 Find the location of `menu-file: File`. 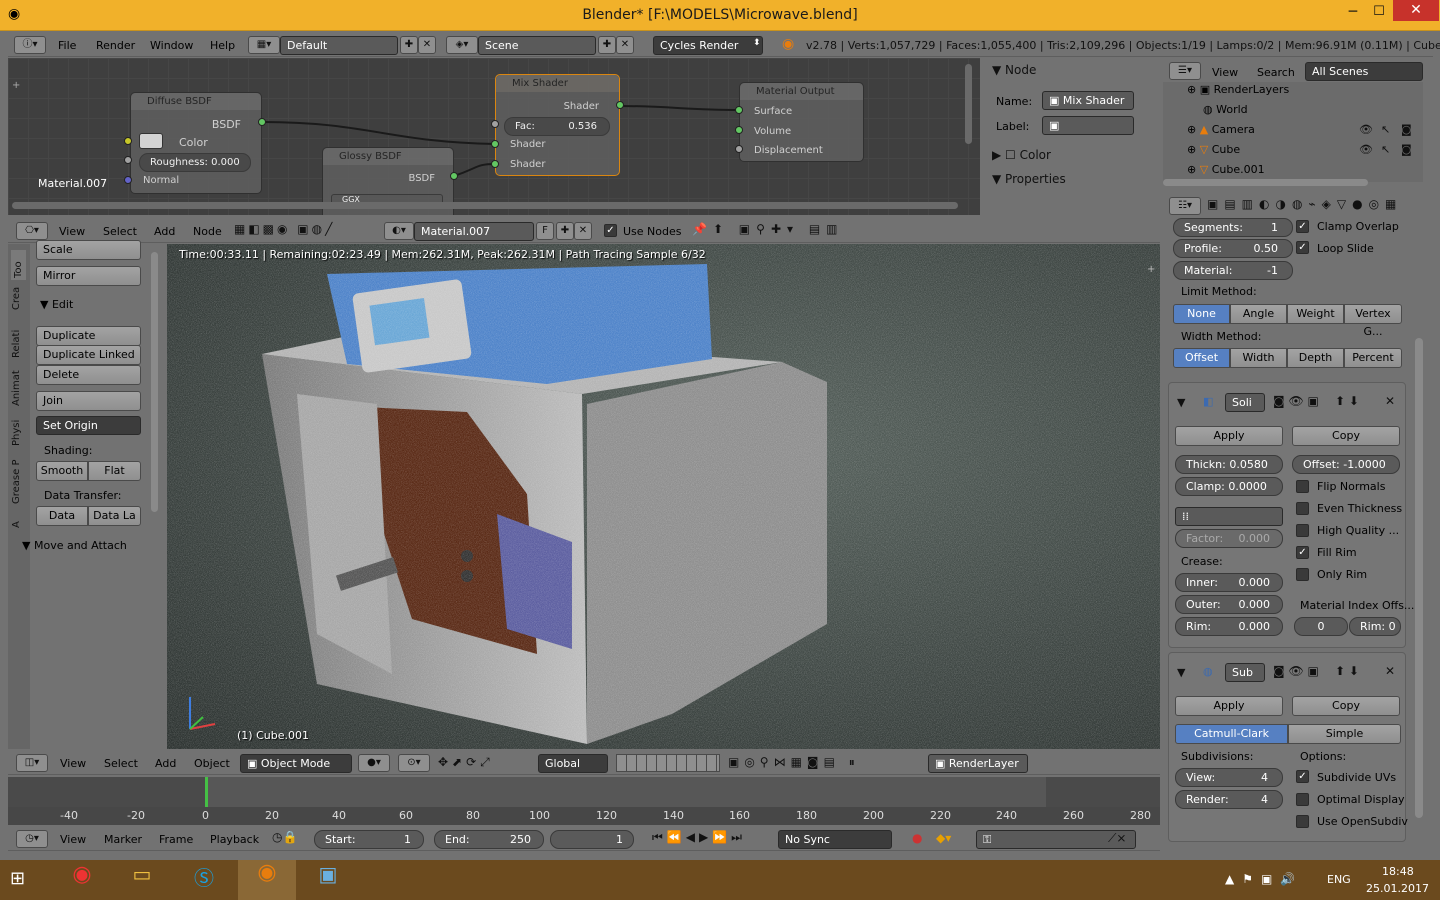

menu-file: File is located at coordinates (67, 45).